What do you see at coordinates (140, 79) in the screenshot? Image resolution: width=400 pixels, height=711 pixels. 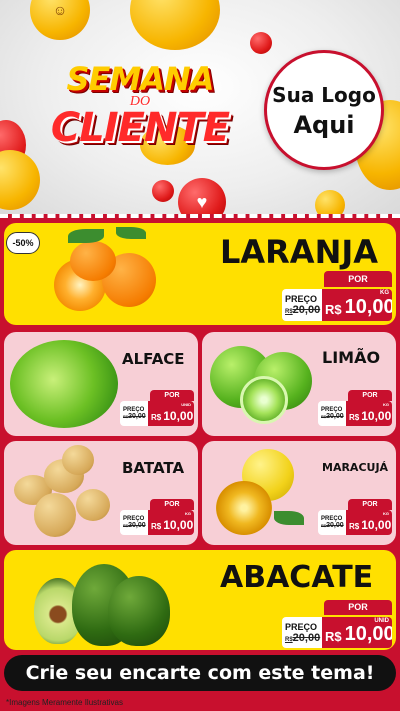 I see `title-line-1: SEMANA` at bounding box center [140, 79].